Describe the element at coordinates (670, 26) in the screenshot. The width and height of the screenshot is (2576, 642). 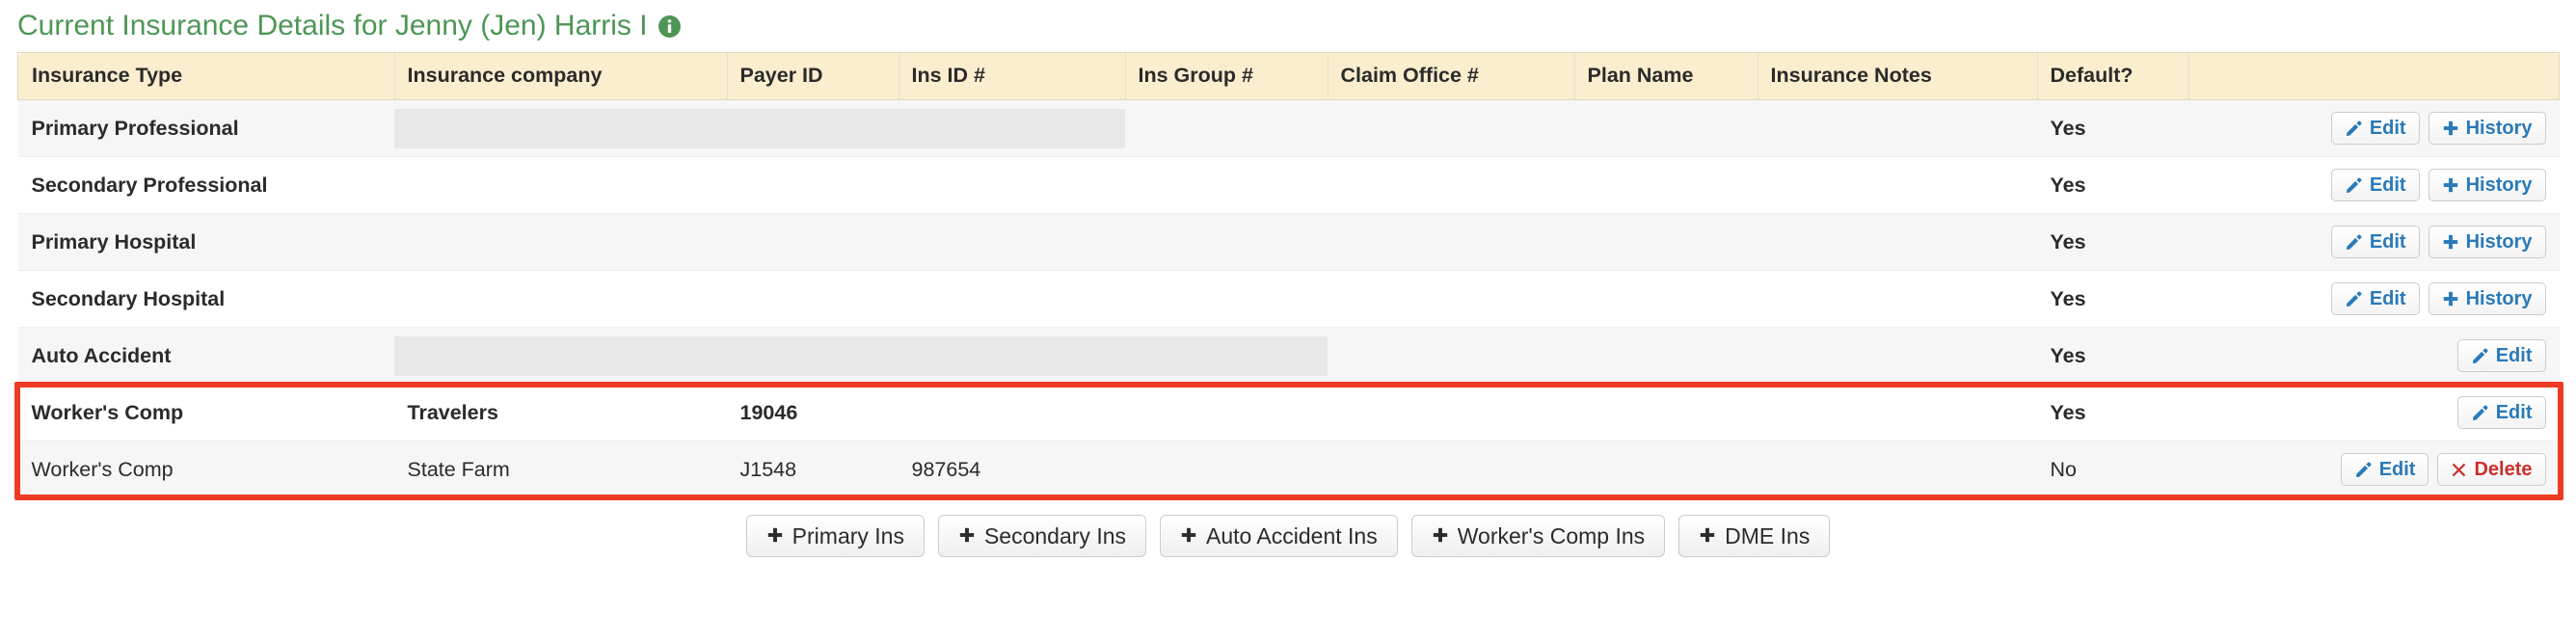
I see `info-circle-icon` at that location.